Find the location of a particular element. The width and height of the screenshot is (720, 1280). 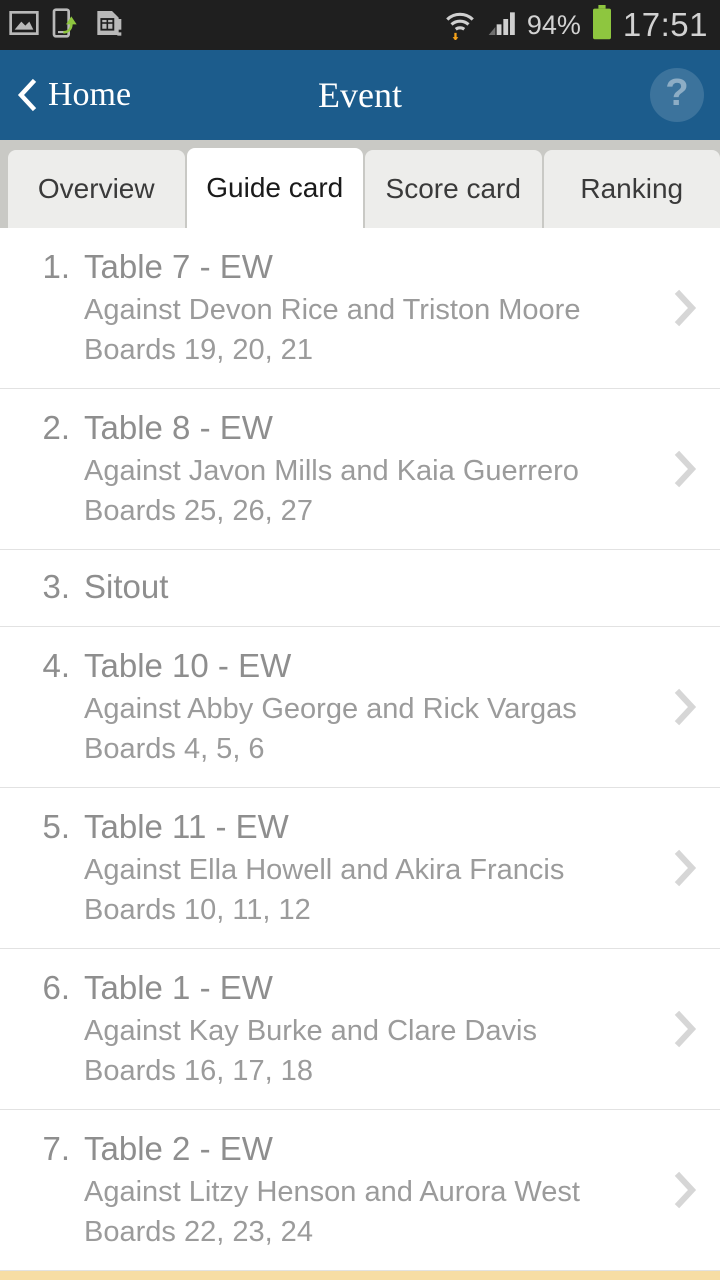

row-opponents: Against Devon Rice and Triston Moore is located at coordinates (332, 310).